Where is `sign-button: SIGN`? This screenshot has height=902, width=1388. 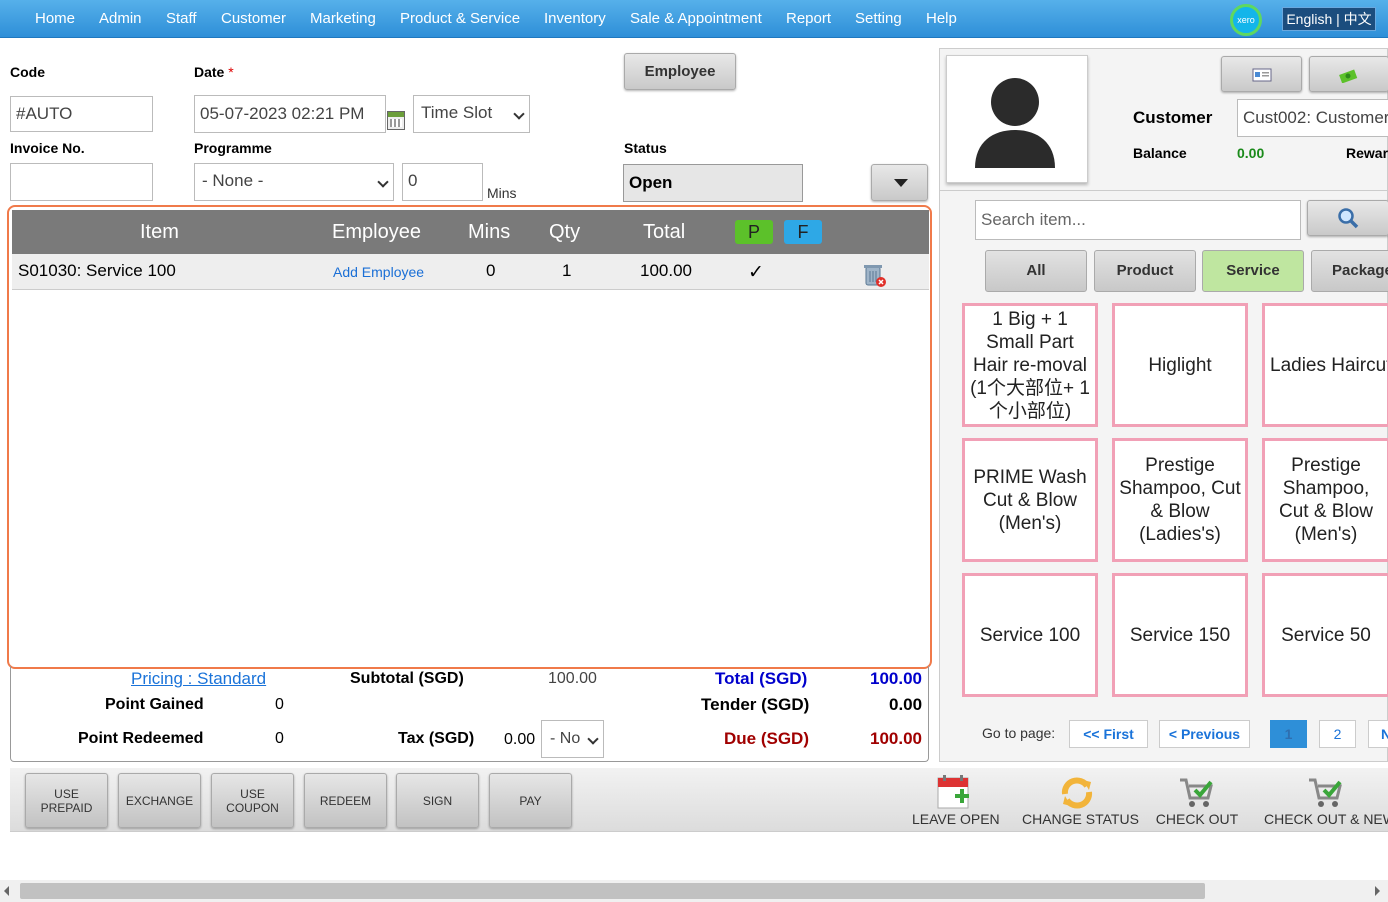 sign-button: SIGN is located at coordinates (437, 800).